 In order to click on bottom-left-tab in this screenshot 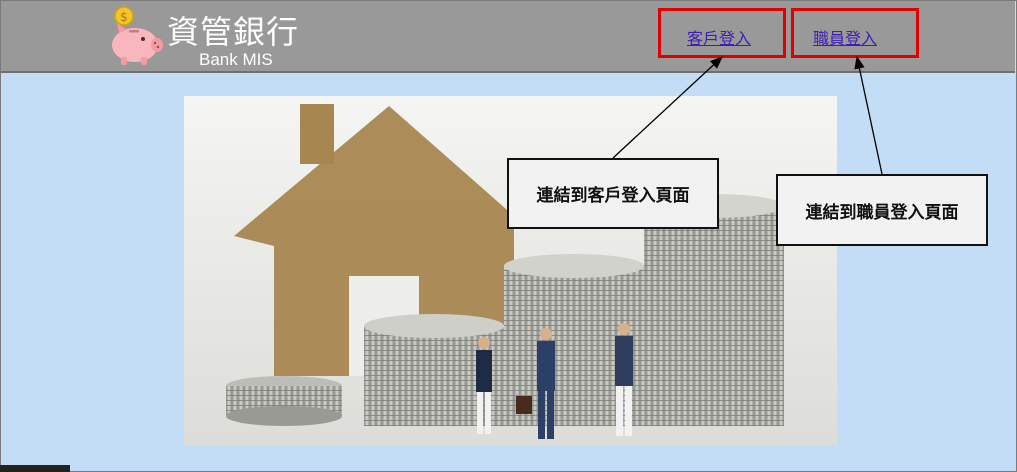, I will do `click(35, 468)`.